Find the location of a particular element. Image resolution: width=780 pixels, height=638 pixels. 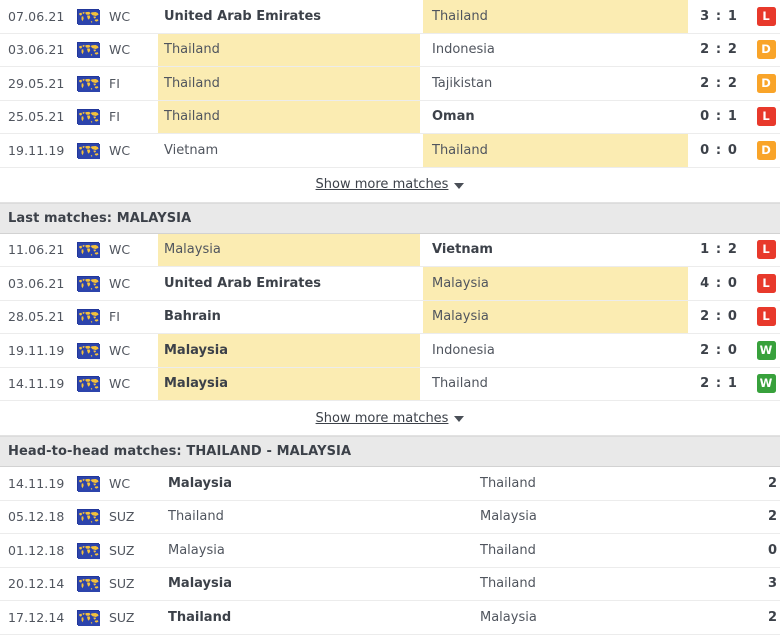

match-row: 19.11.19 WC Malaysia Indonesia 2 : 0W is located at coordinates (390, 351).